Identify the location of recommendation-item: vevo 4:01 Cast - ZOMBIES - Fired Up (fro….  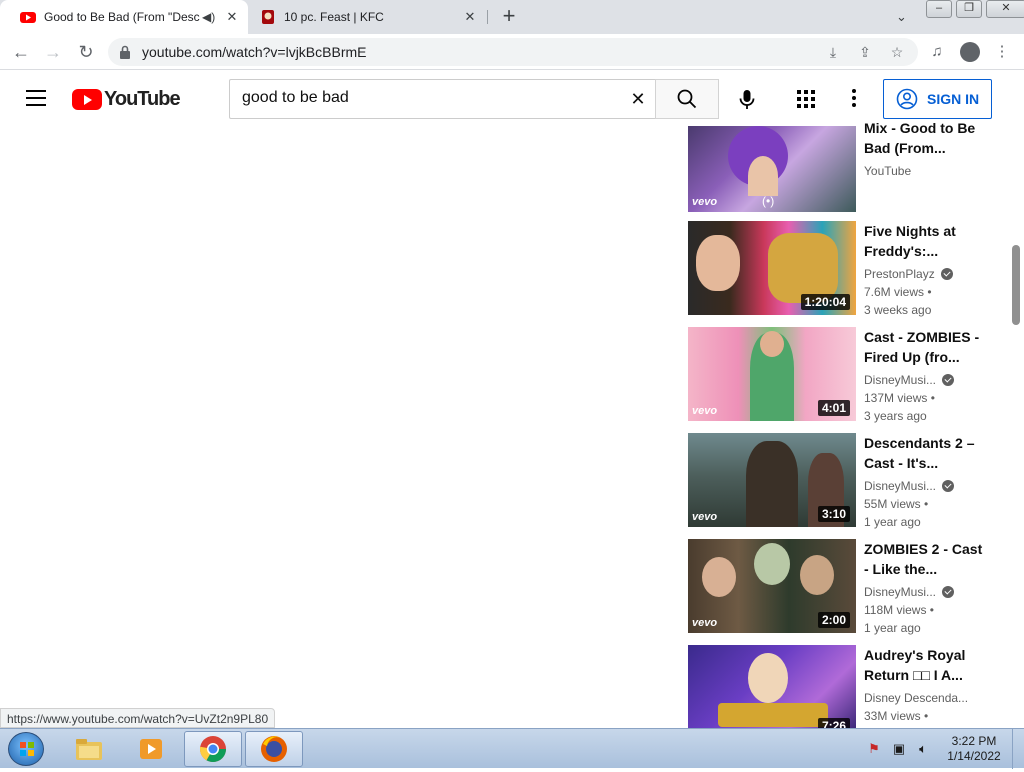
(838, 375).